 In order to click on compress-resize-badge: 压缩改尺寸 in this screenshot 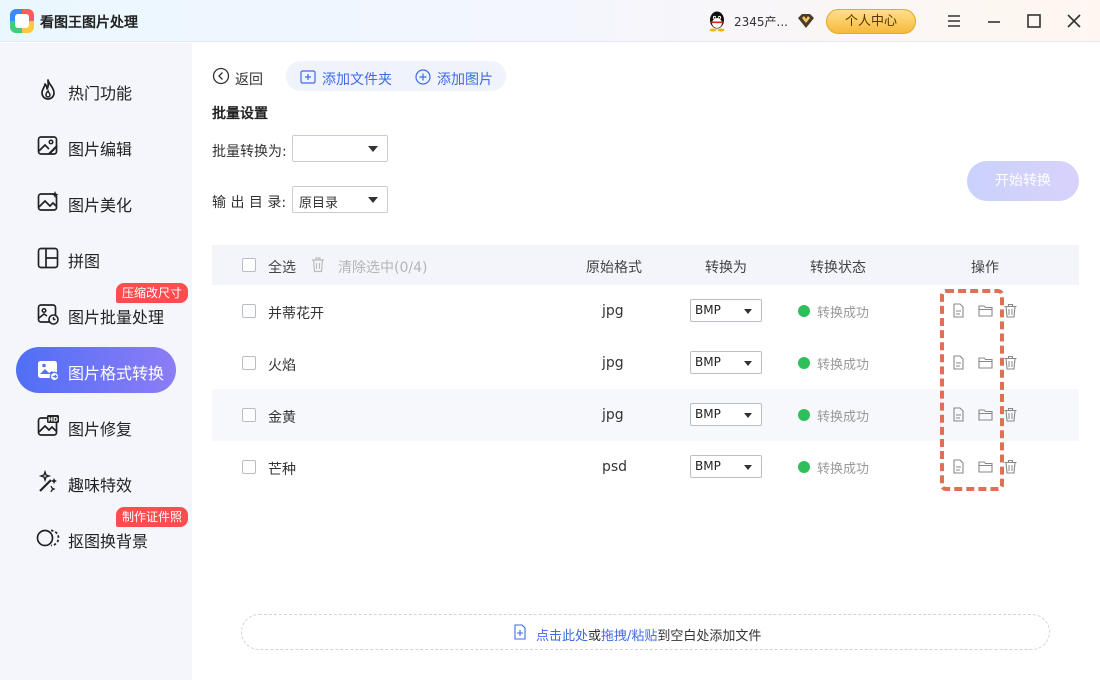, I will do `click(152, 293)`.